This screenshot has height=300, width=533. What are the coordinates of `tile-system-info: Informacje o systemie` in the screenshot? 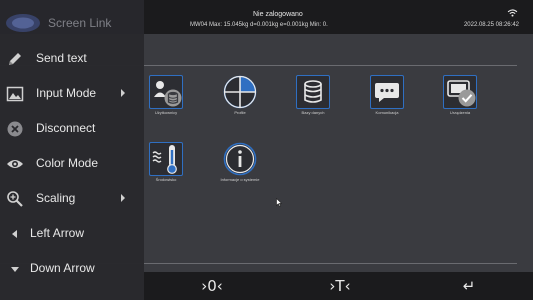 It's located at (240, 162).